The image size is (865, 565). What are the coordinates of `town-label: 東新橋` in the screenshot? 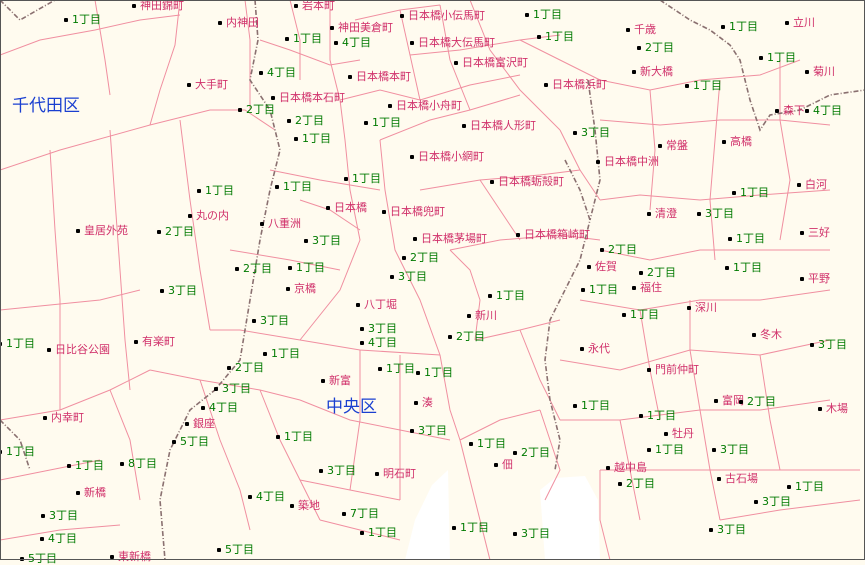 It's located at (134, 556).